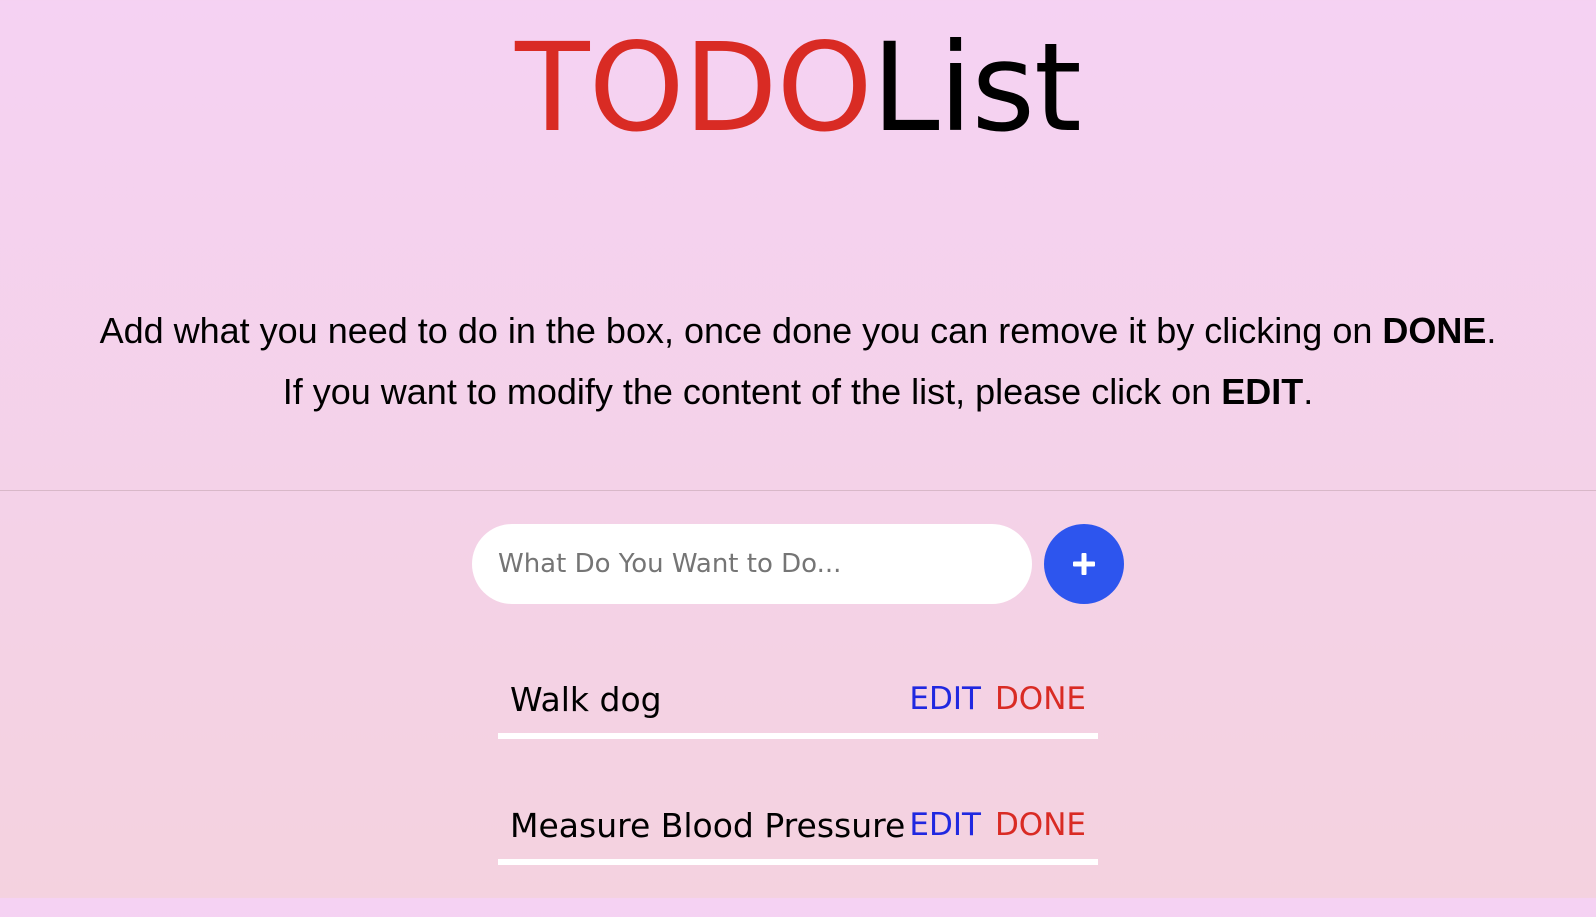  Describe the element at coordinates (976, 88) in the screenshot. I see `title-list: List` at that location.